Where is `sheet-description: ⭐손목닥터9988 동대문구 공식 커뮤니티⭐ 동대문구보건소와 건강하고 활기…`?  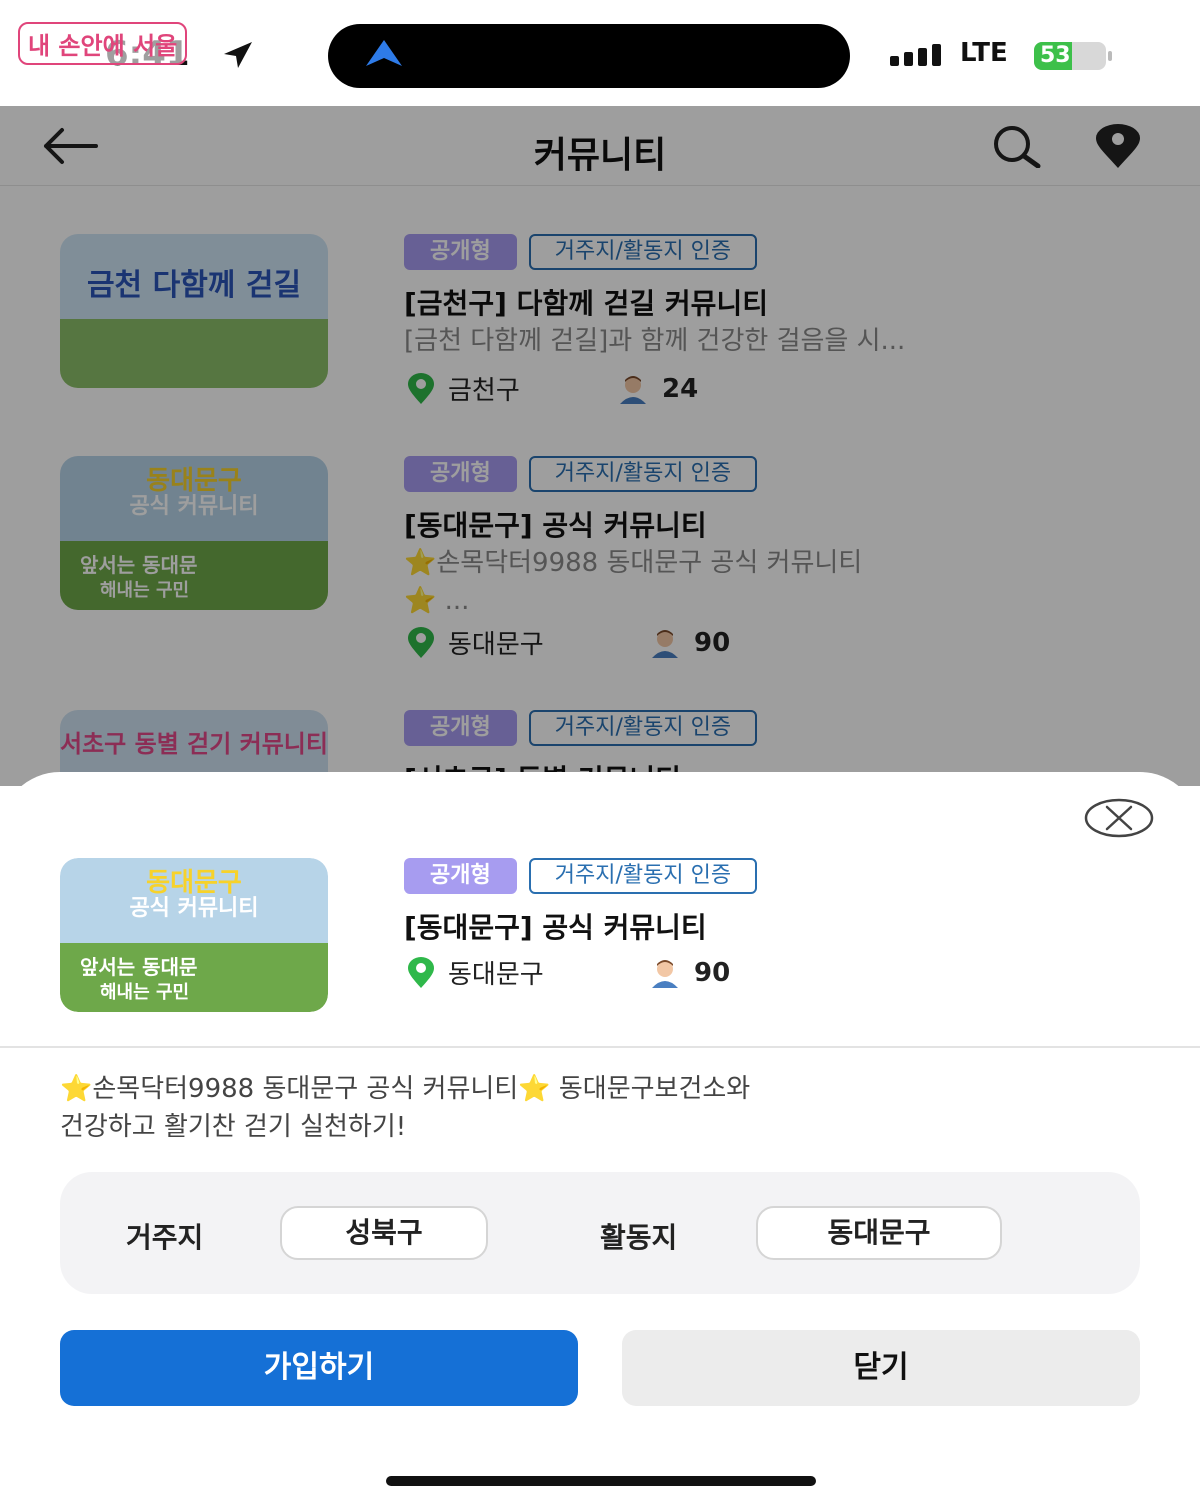
sheet-description: ⭐손목닥터9988 동대문구 공식 커뮤니티⭐ 동대문구보건소와 건강하고 활기… is located at coordinates (605, 1108).